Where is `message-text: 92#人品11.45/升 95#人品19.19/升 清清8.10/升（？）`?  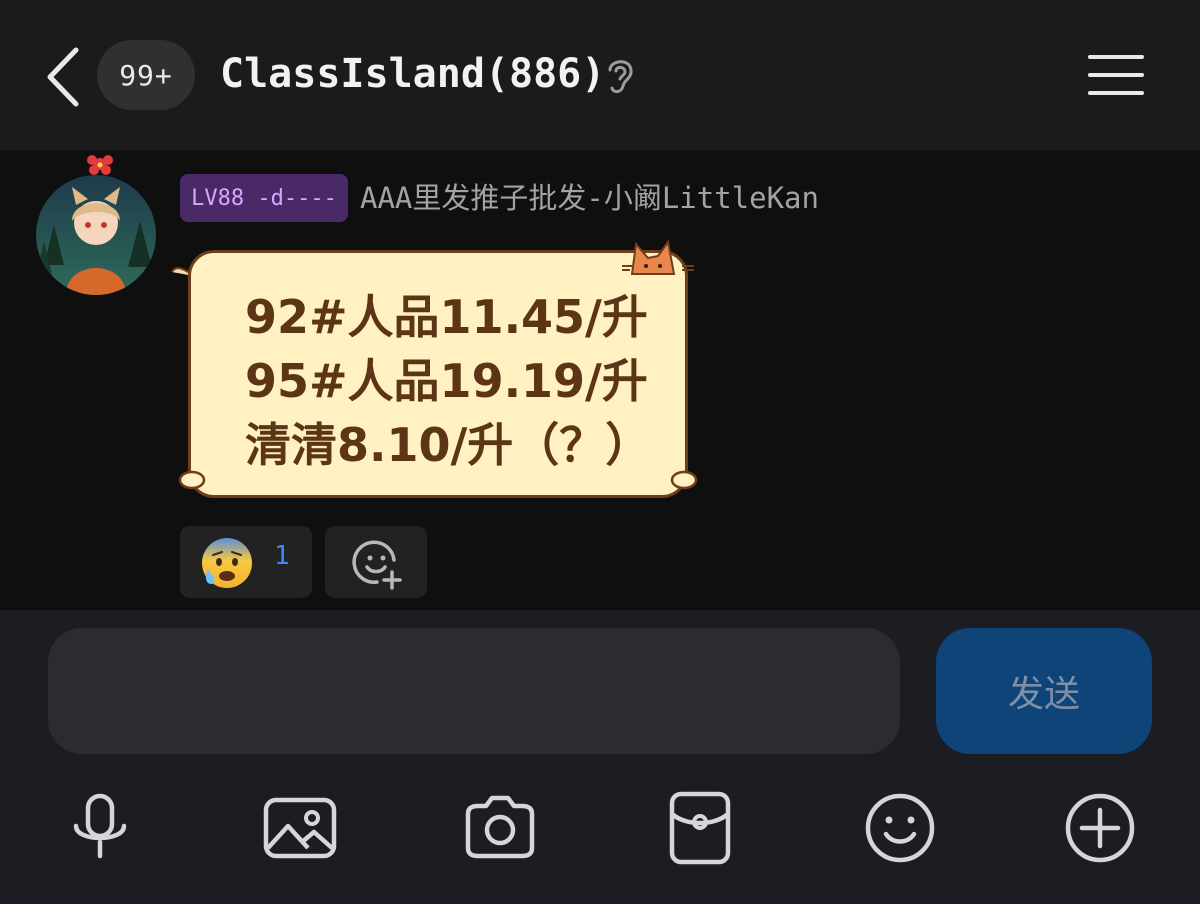
message-text: 92#人品11.45/升 95#人品19.19/升 清清8.10/升（？） is located at coordinates (448, 381).